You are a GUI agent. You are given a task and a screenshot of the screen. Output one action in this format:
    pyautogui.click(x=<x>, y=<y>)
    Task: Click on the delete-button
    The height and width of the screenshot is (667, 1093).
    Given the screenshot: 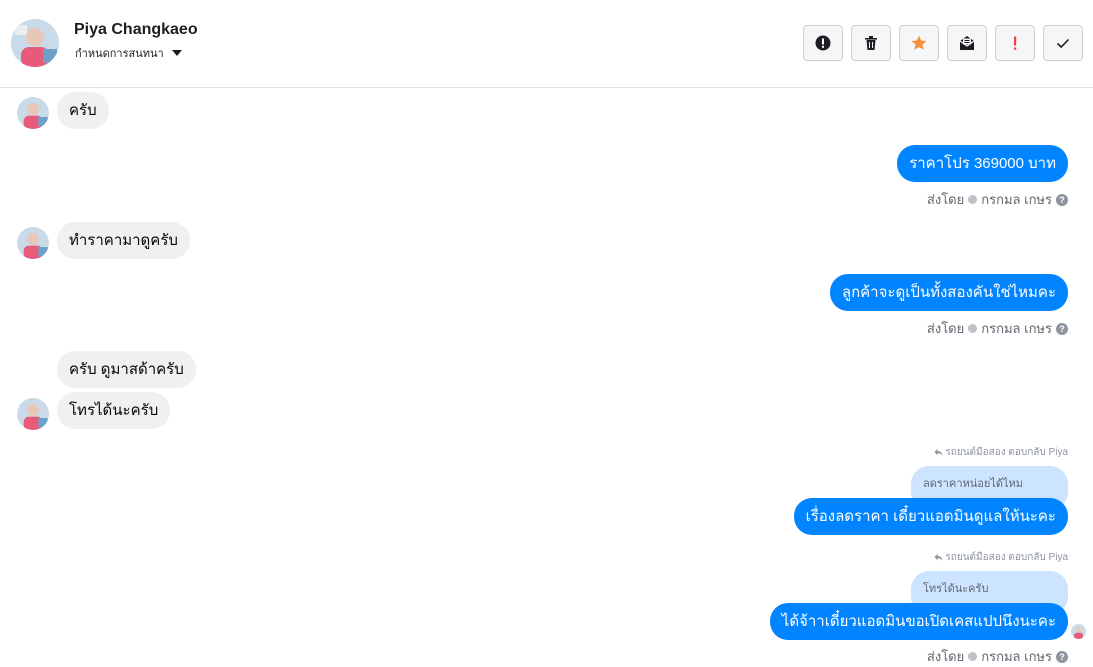 What is the action you would take?
    pyautogui.click(x=871, y=43)
    